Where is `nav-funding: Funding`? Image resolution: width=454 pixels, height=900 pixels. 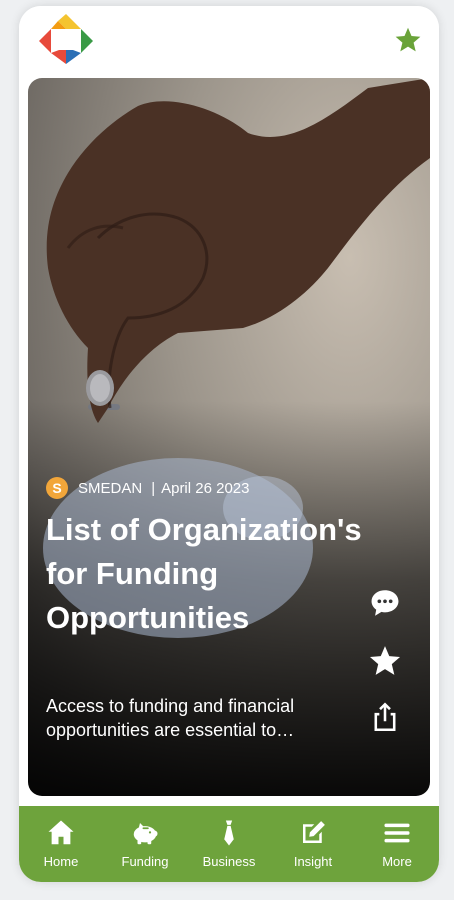 nav-funding: Funding is located at coordinates (145, 844).